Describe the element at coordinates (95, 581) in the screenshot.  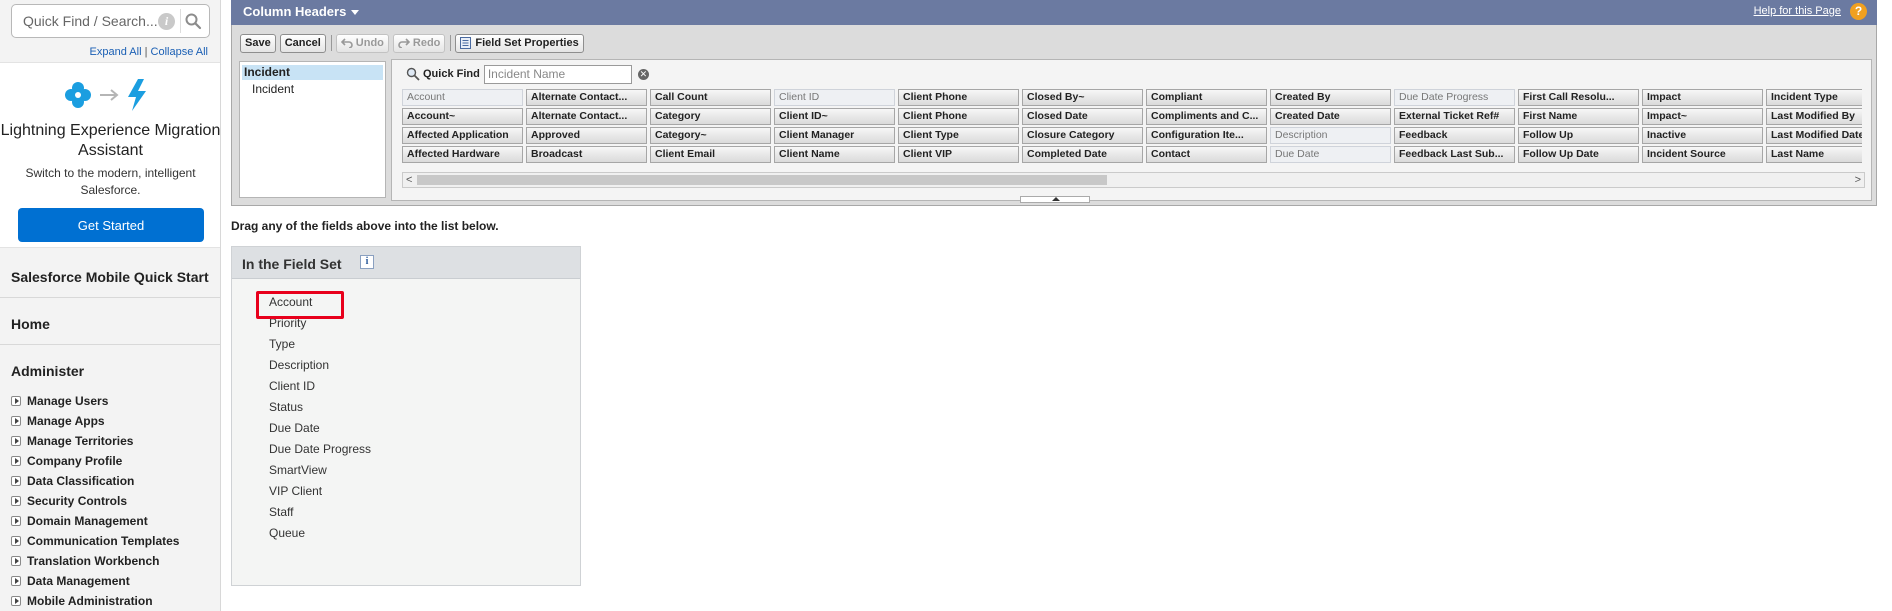
I see `sidebar-item-data-management: Data Management` at that location.